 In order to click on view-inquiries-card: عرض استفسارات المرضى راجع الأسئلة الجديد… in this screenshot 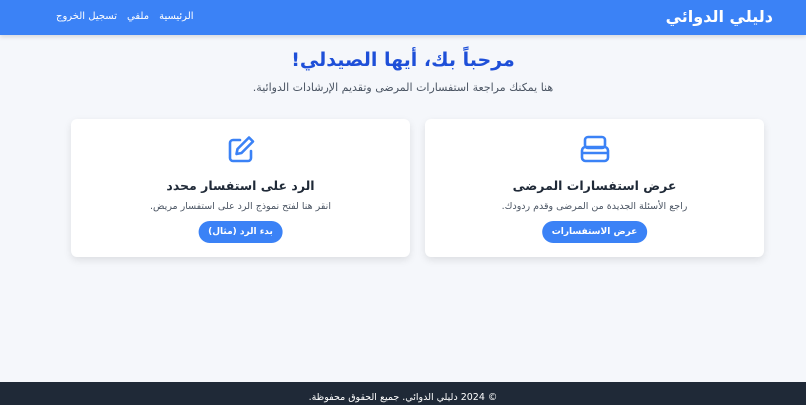, I will do `click(594, 188)`.